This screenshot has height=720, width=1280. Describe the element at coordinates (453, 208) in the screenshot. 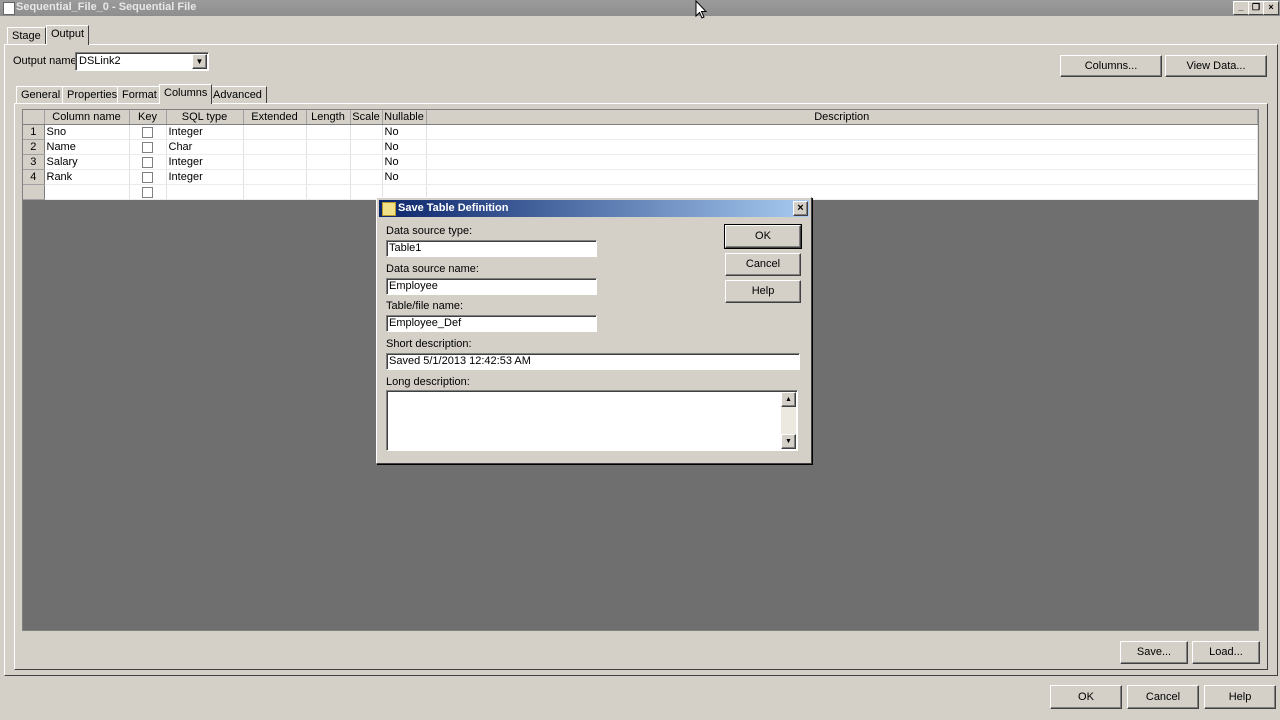

I see `dialog-title: Save Table Definition` at that location.